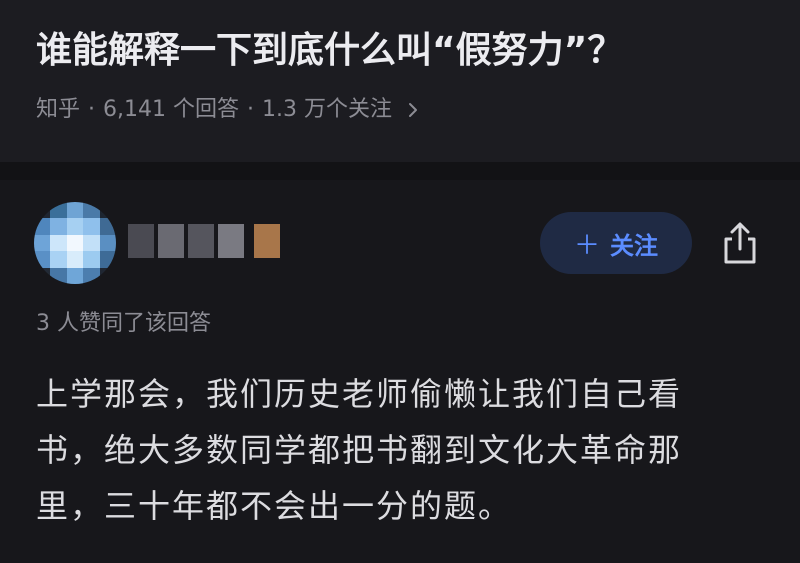 This screenshot has width=800, height=563. Describe the element at coordinates (412, 110) in the screenshot. I see `chevron-right-icon` at that location.